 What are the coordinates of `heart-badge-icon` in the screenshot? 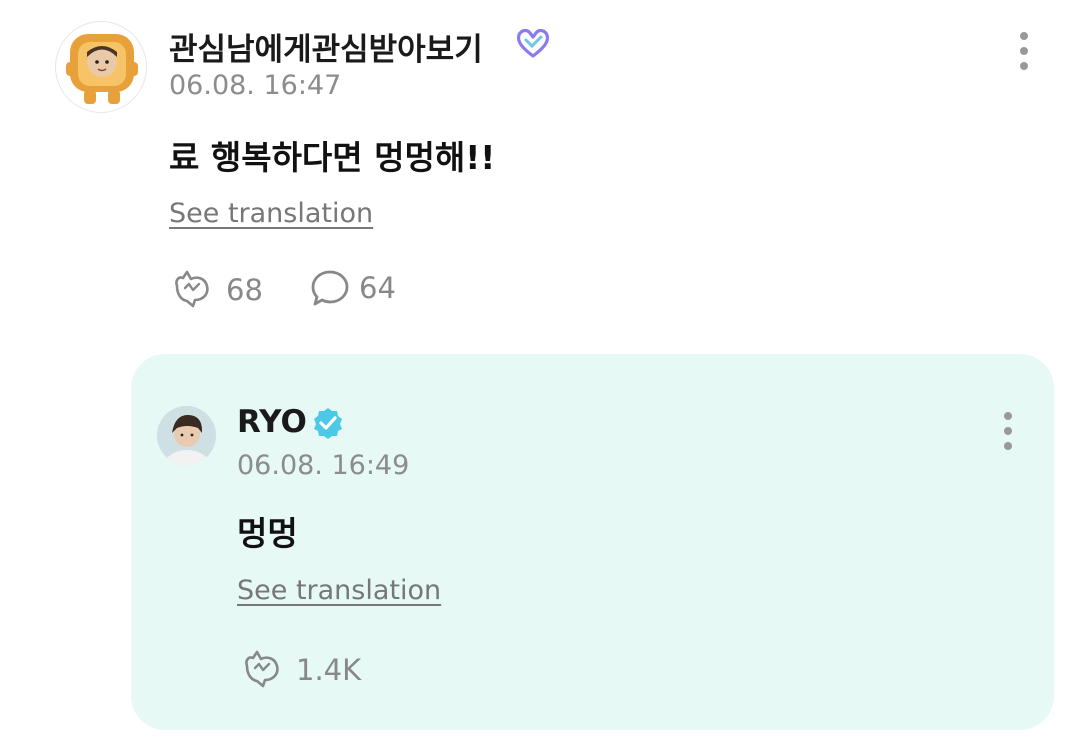 It's located at (533, 43).